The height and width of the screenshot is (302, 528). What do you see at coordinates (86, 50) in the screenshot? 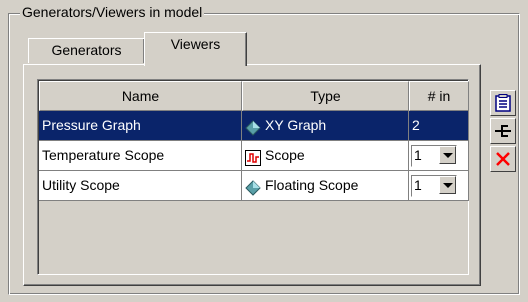
I see `tab-generators: Generators` at bounding box center [86, 50].